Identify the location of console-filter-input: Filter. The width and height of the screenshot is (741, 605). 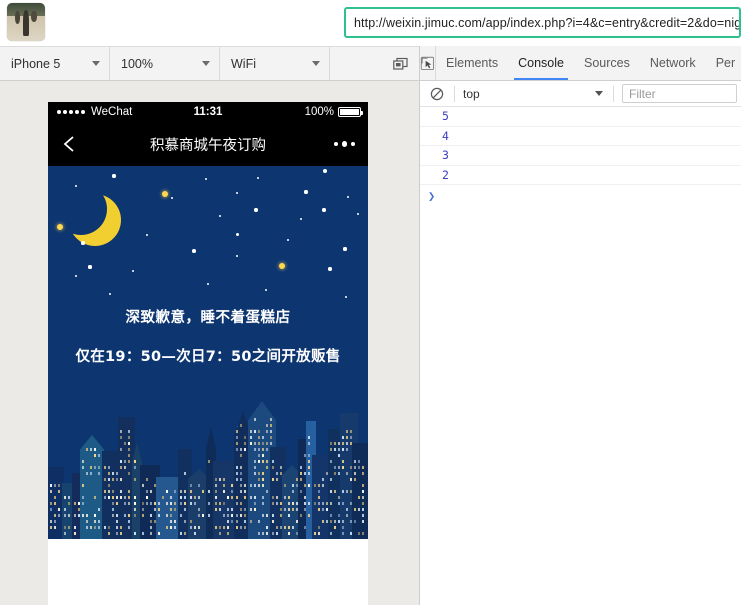
(679, 93).